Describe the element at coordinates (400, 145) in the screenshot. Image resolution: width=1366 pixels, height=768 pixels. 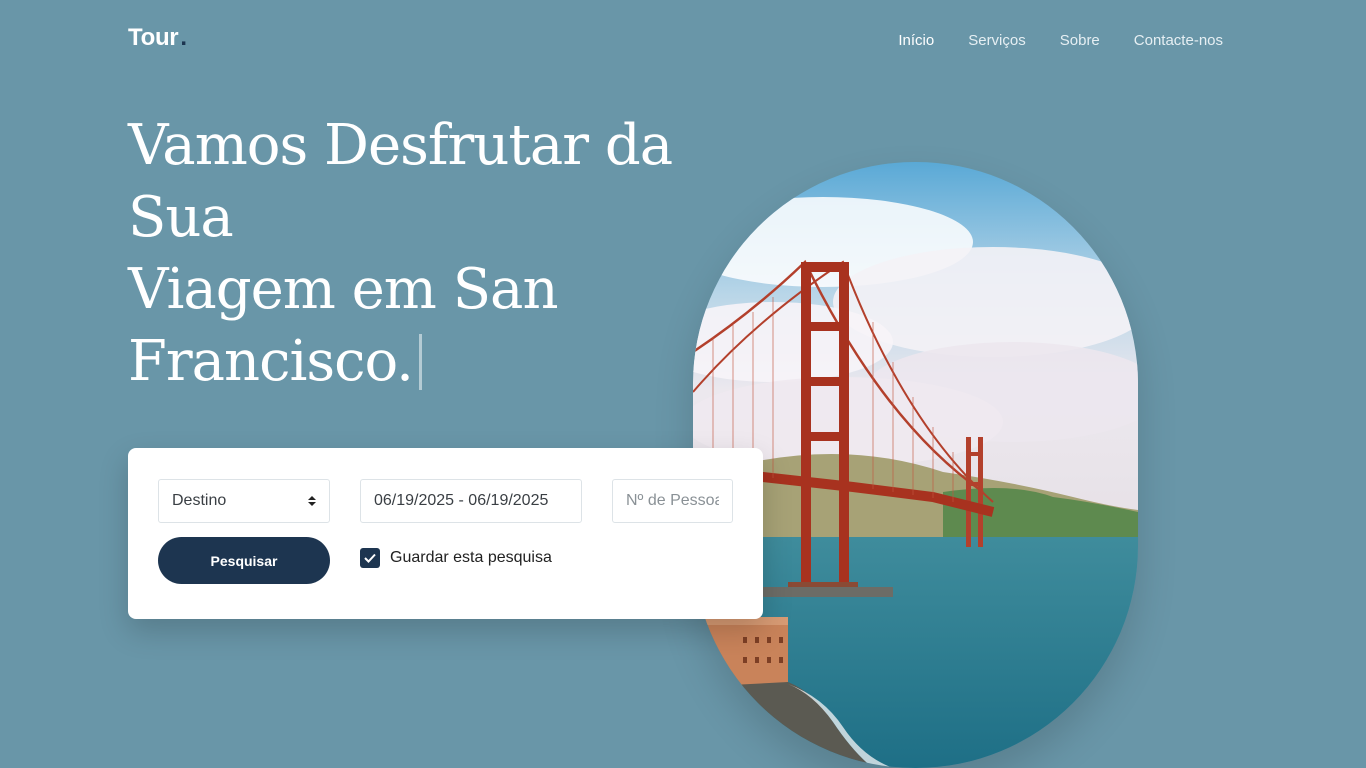
I see `hero-title-line-1: Vamos Desfrutar da` at that location.